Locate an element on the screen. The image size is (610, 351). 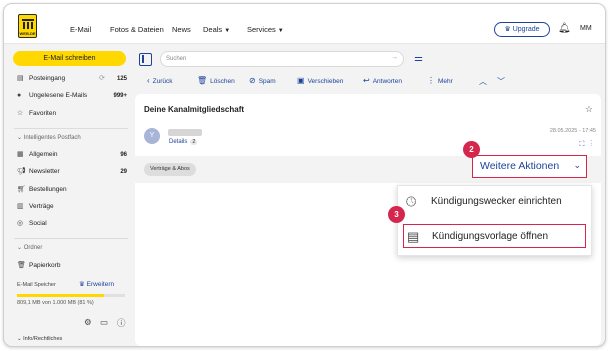
nav-news: News is located at coordinates (181, 29).